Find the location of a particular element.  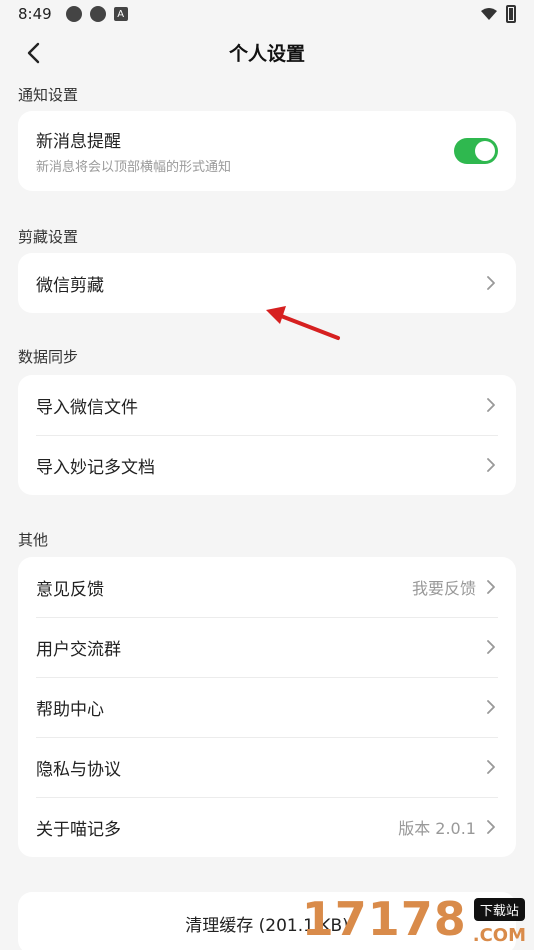

header: 个人设置 is located at coordinates (267, 52).